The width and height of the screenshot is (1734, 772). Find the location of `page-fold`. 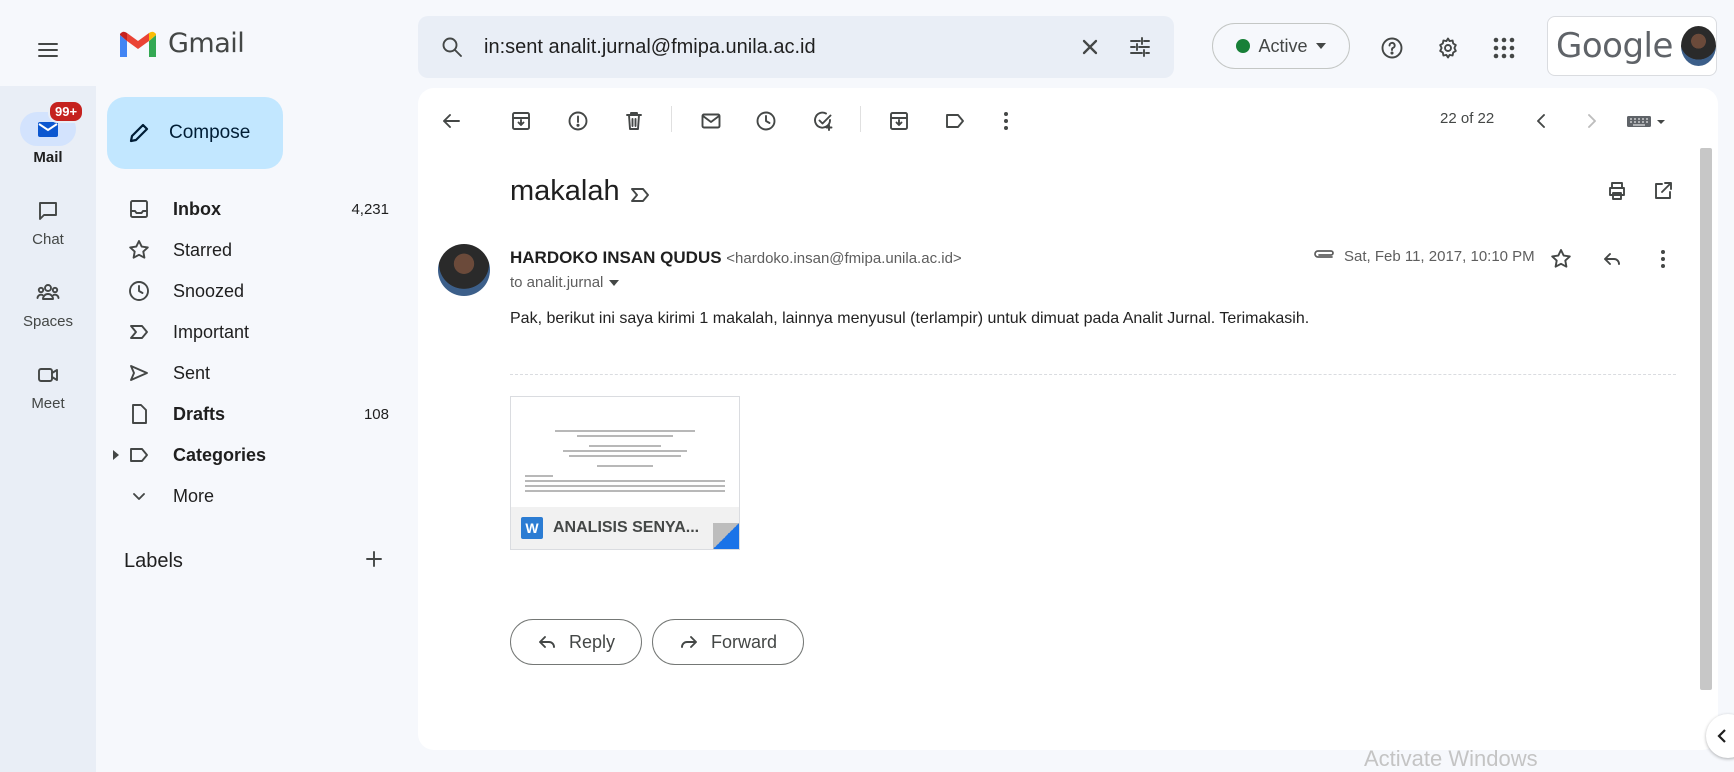

page-fold is located at coordinates (726, 536).